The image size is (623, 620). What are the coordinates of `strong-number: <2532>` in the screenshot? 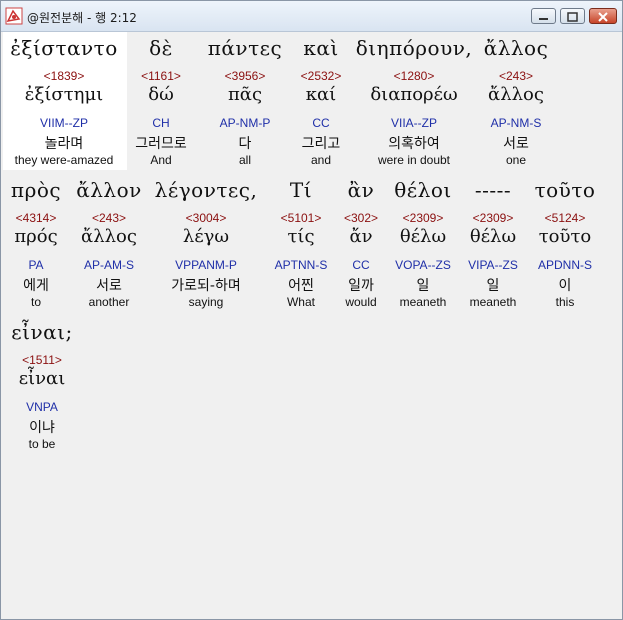 It's located at (321, 76).